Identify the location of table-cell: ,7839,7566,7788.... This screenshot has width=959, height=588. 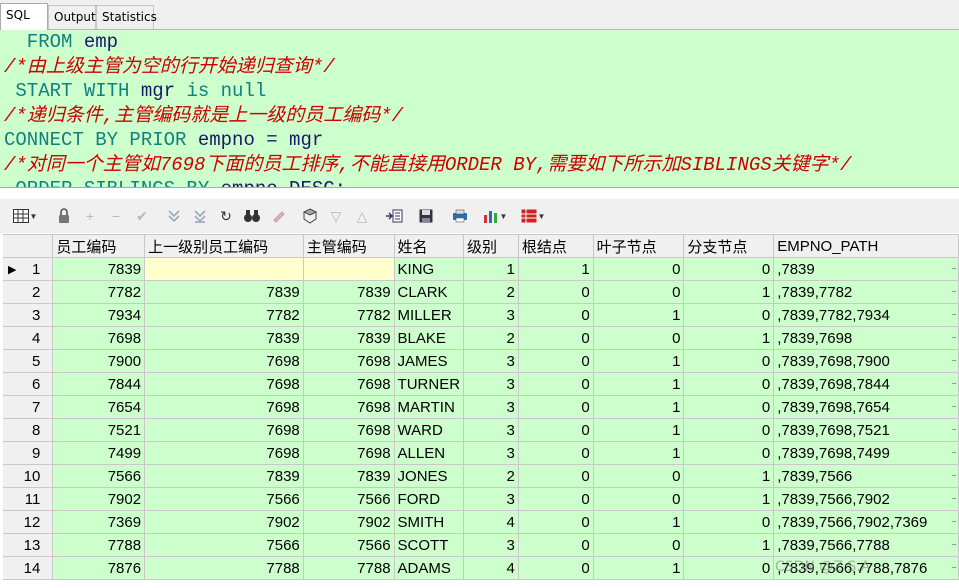
(866, 545).